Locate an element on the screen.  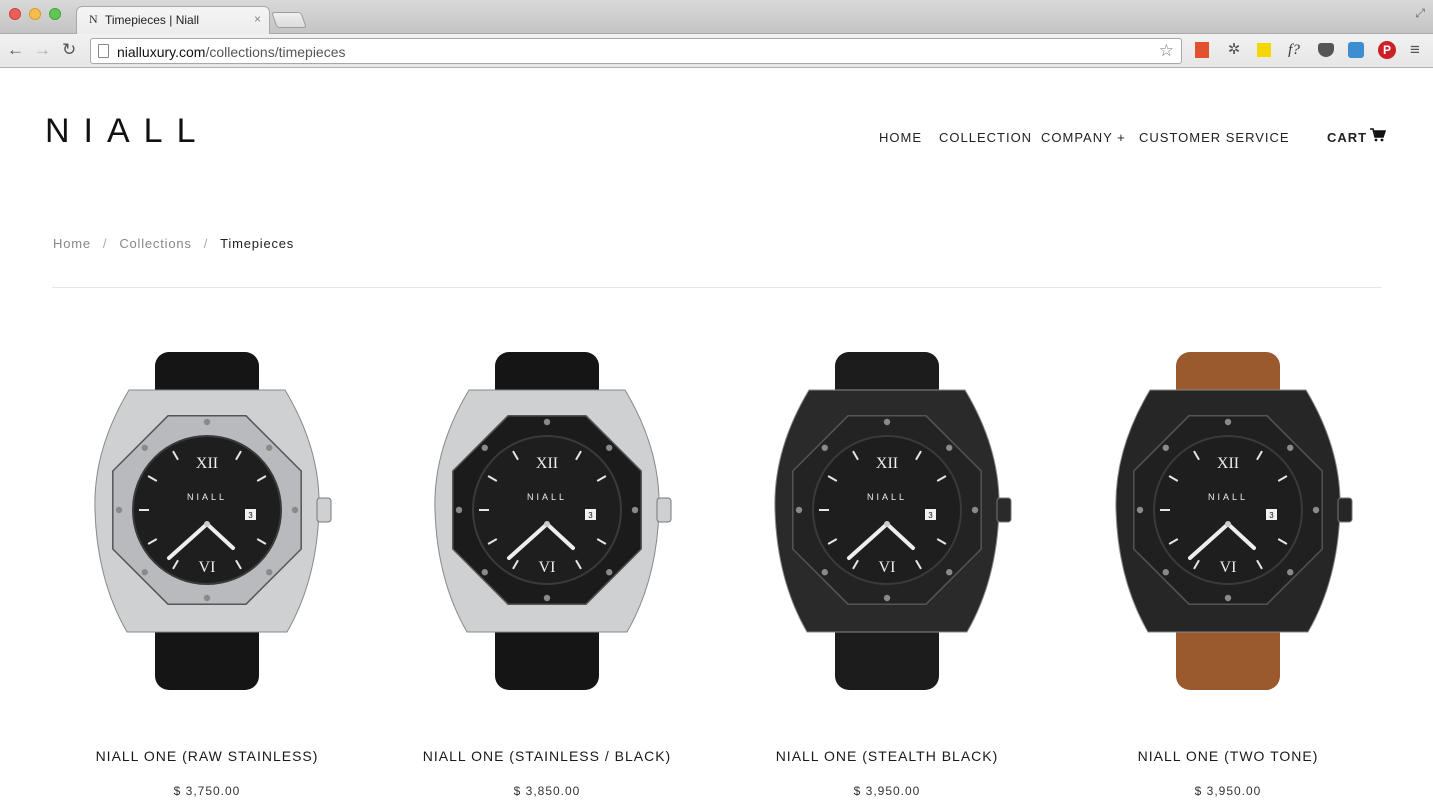
product-price: $ 3,750.00 is located at coordinates (207, 791).